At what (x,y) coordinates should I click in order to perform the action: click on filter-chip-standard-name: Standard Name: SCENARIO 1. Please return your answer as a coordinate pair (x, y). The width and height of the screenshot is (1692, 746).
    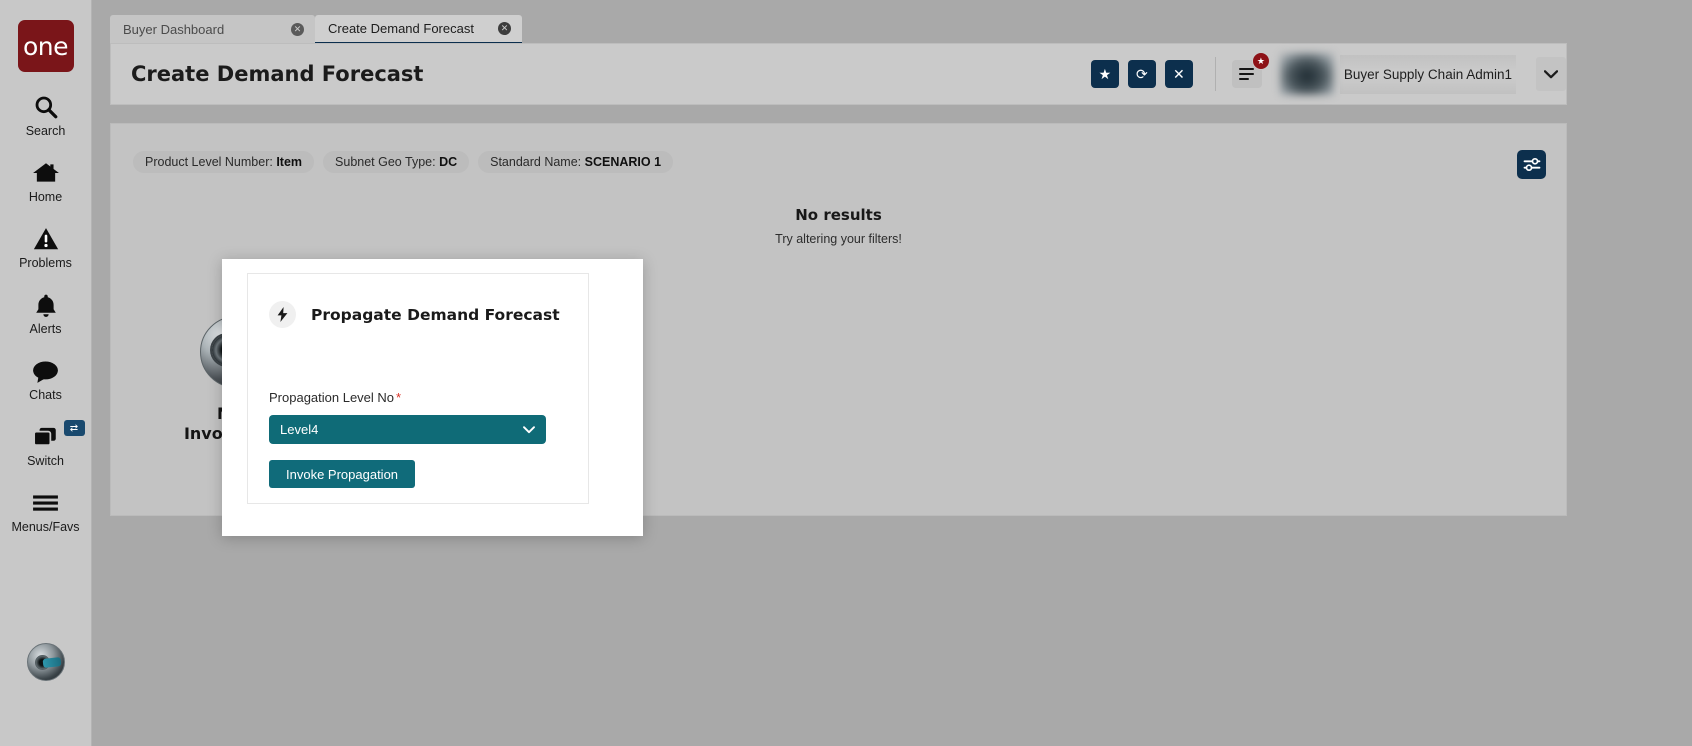
    Looking at the image, I should click on (576, 162).